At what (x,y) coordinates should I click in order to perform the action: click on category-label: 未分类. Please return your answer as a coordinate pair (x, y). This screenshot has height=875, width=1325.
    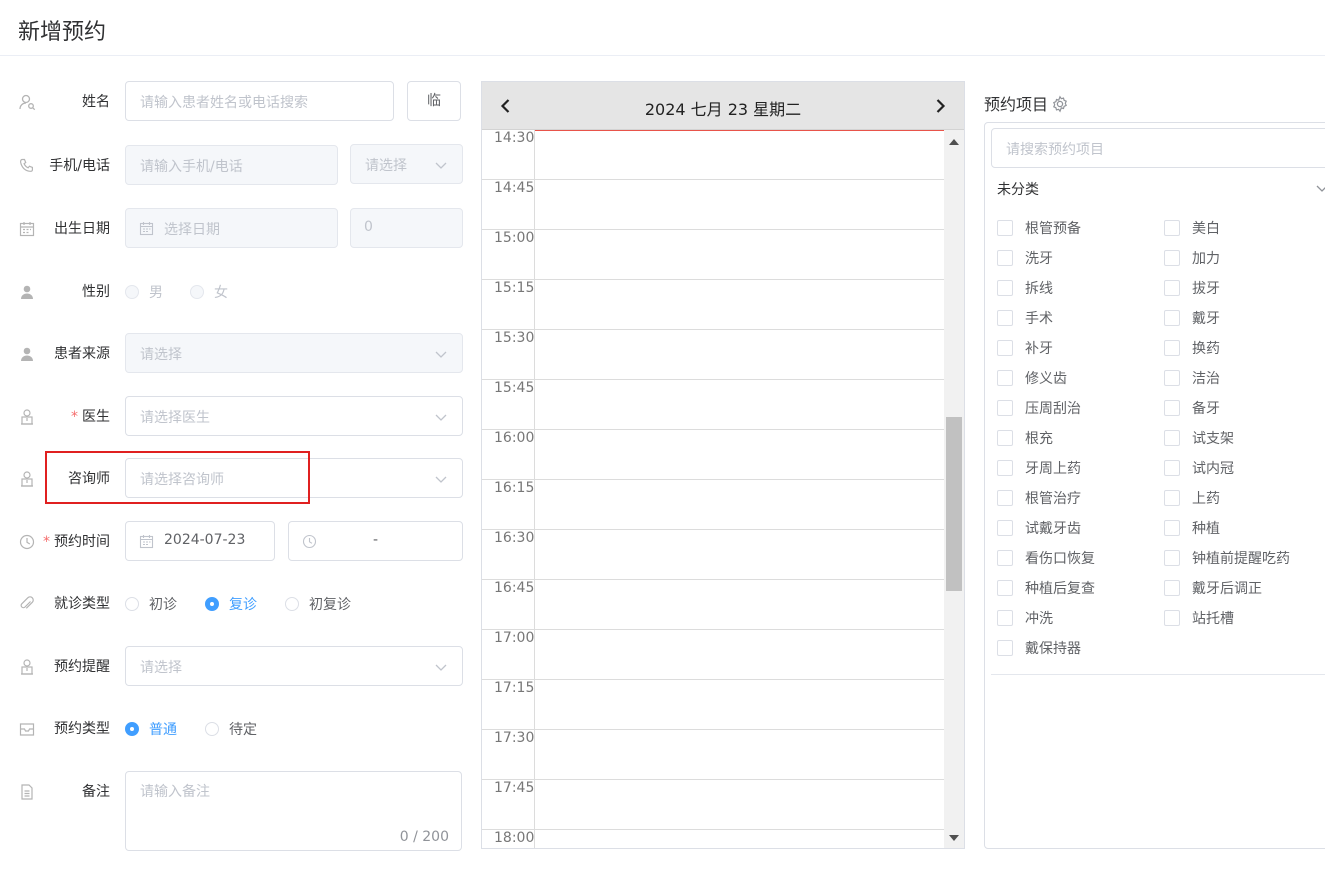
    Looking at the image, I should click on (1018, 189).